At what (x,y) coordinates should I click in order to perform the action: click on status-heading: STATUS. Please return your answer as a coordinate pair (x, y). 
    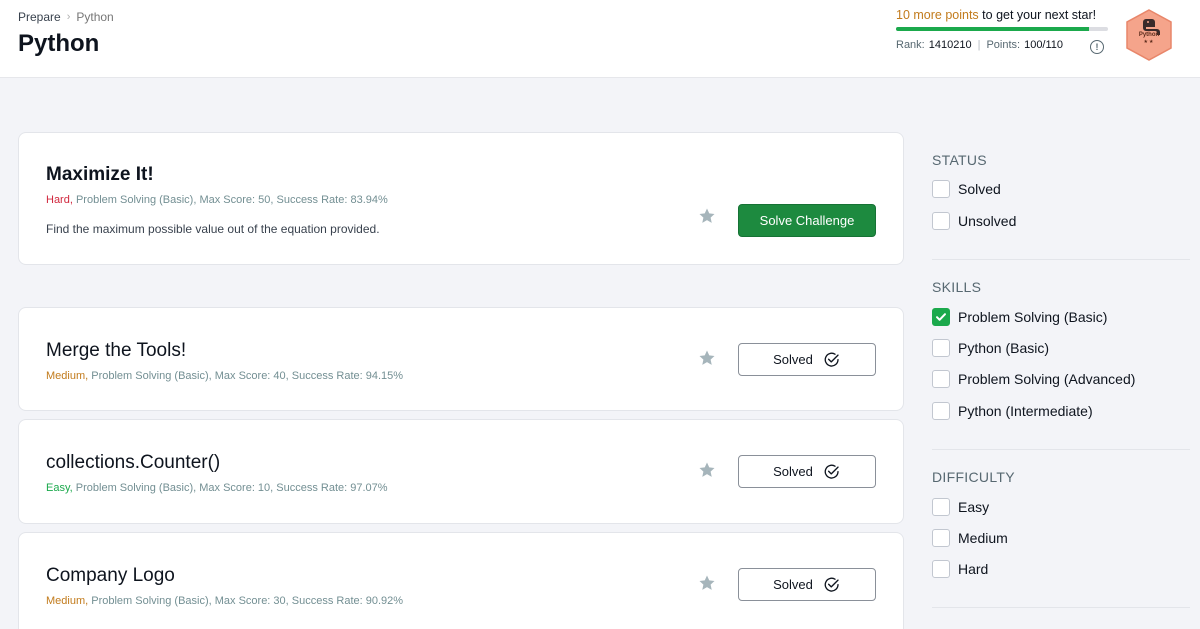
    Looking at the image, I should click on (959, 160).